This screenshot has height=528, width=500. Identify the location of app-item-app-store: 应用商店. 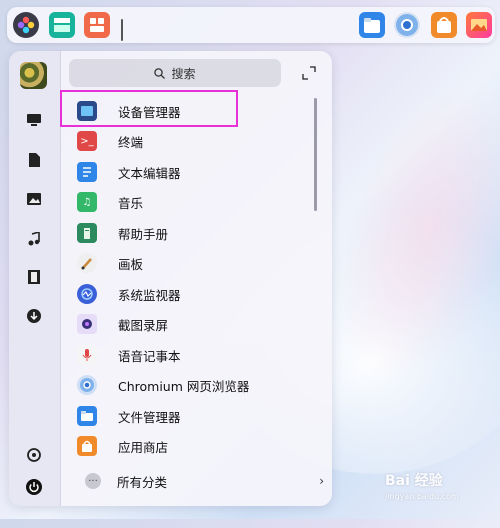
(194, 446).